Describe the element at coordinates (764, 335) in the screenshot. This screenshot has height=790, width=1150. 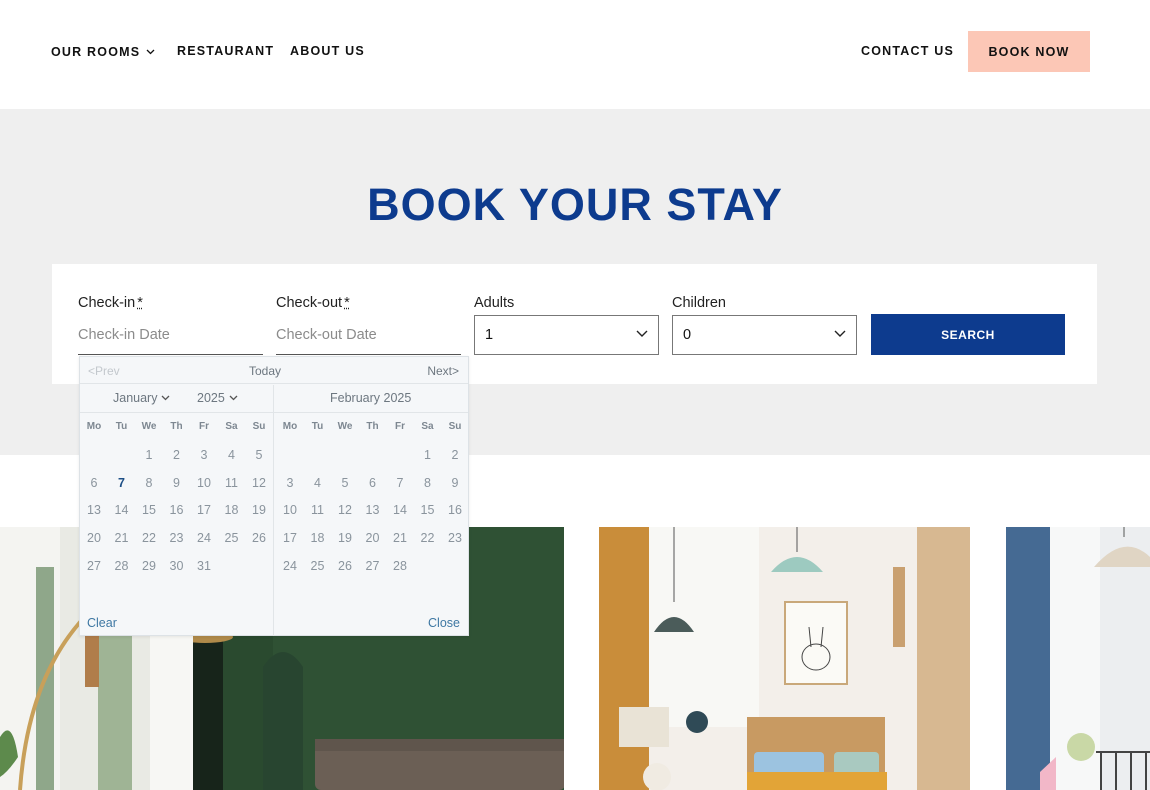
I see `children-select: 0` at that location.